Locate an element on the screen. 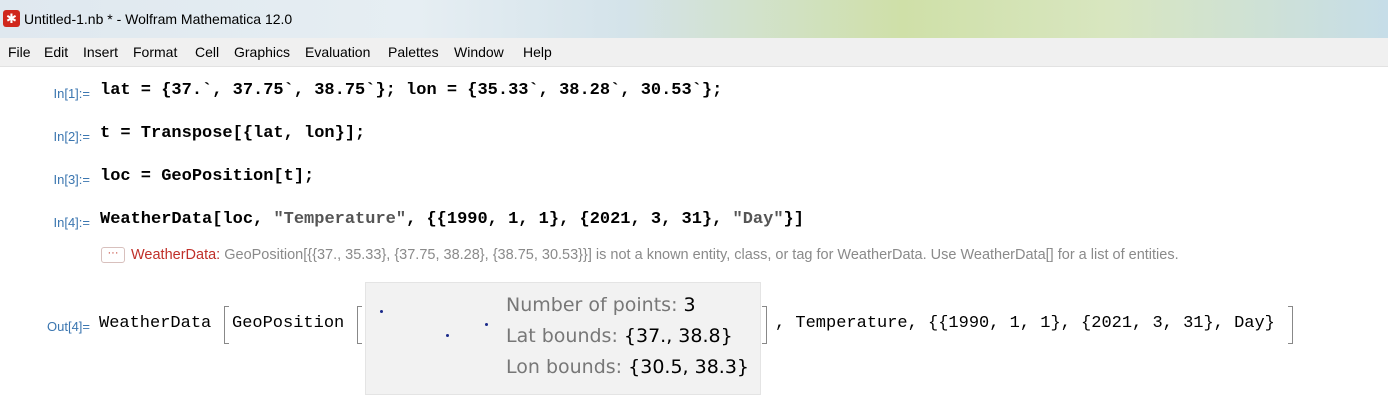 The height and width of the screenshot is (413, 1388). menu-insert: Insert is located at coordinates (100, 52).